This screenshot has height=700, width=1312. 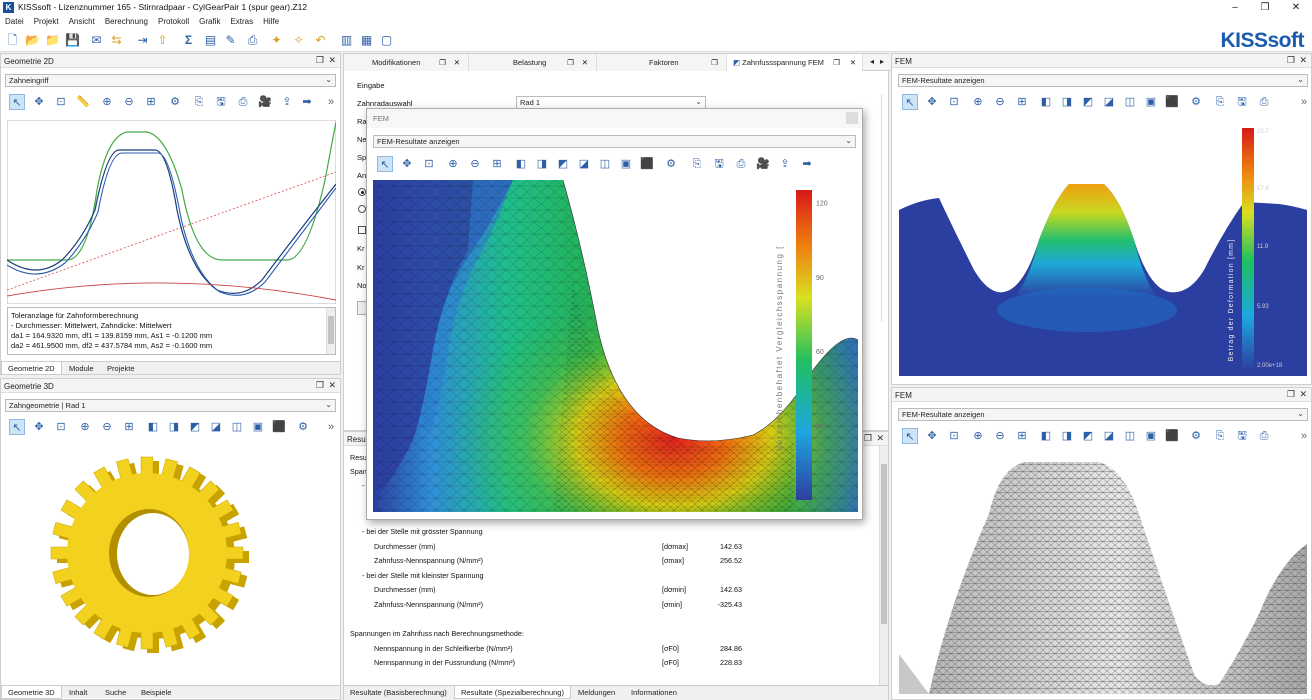 What do you see at coordinates (12, 40) in the screenshot?
I see `new-file-icon: 🗋` at bounding box center [12, 40].